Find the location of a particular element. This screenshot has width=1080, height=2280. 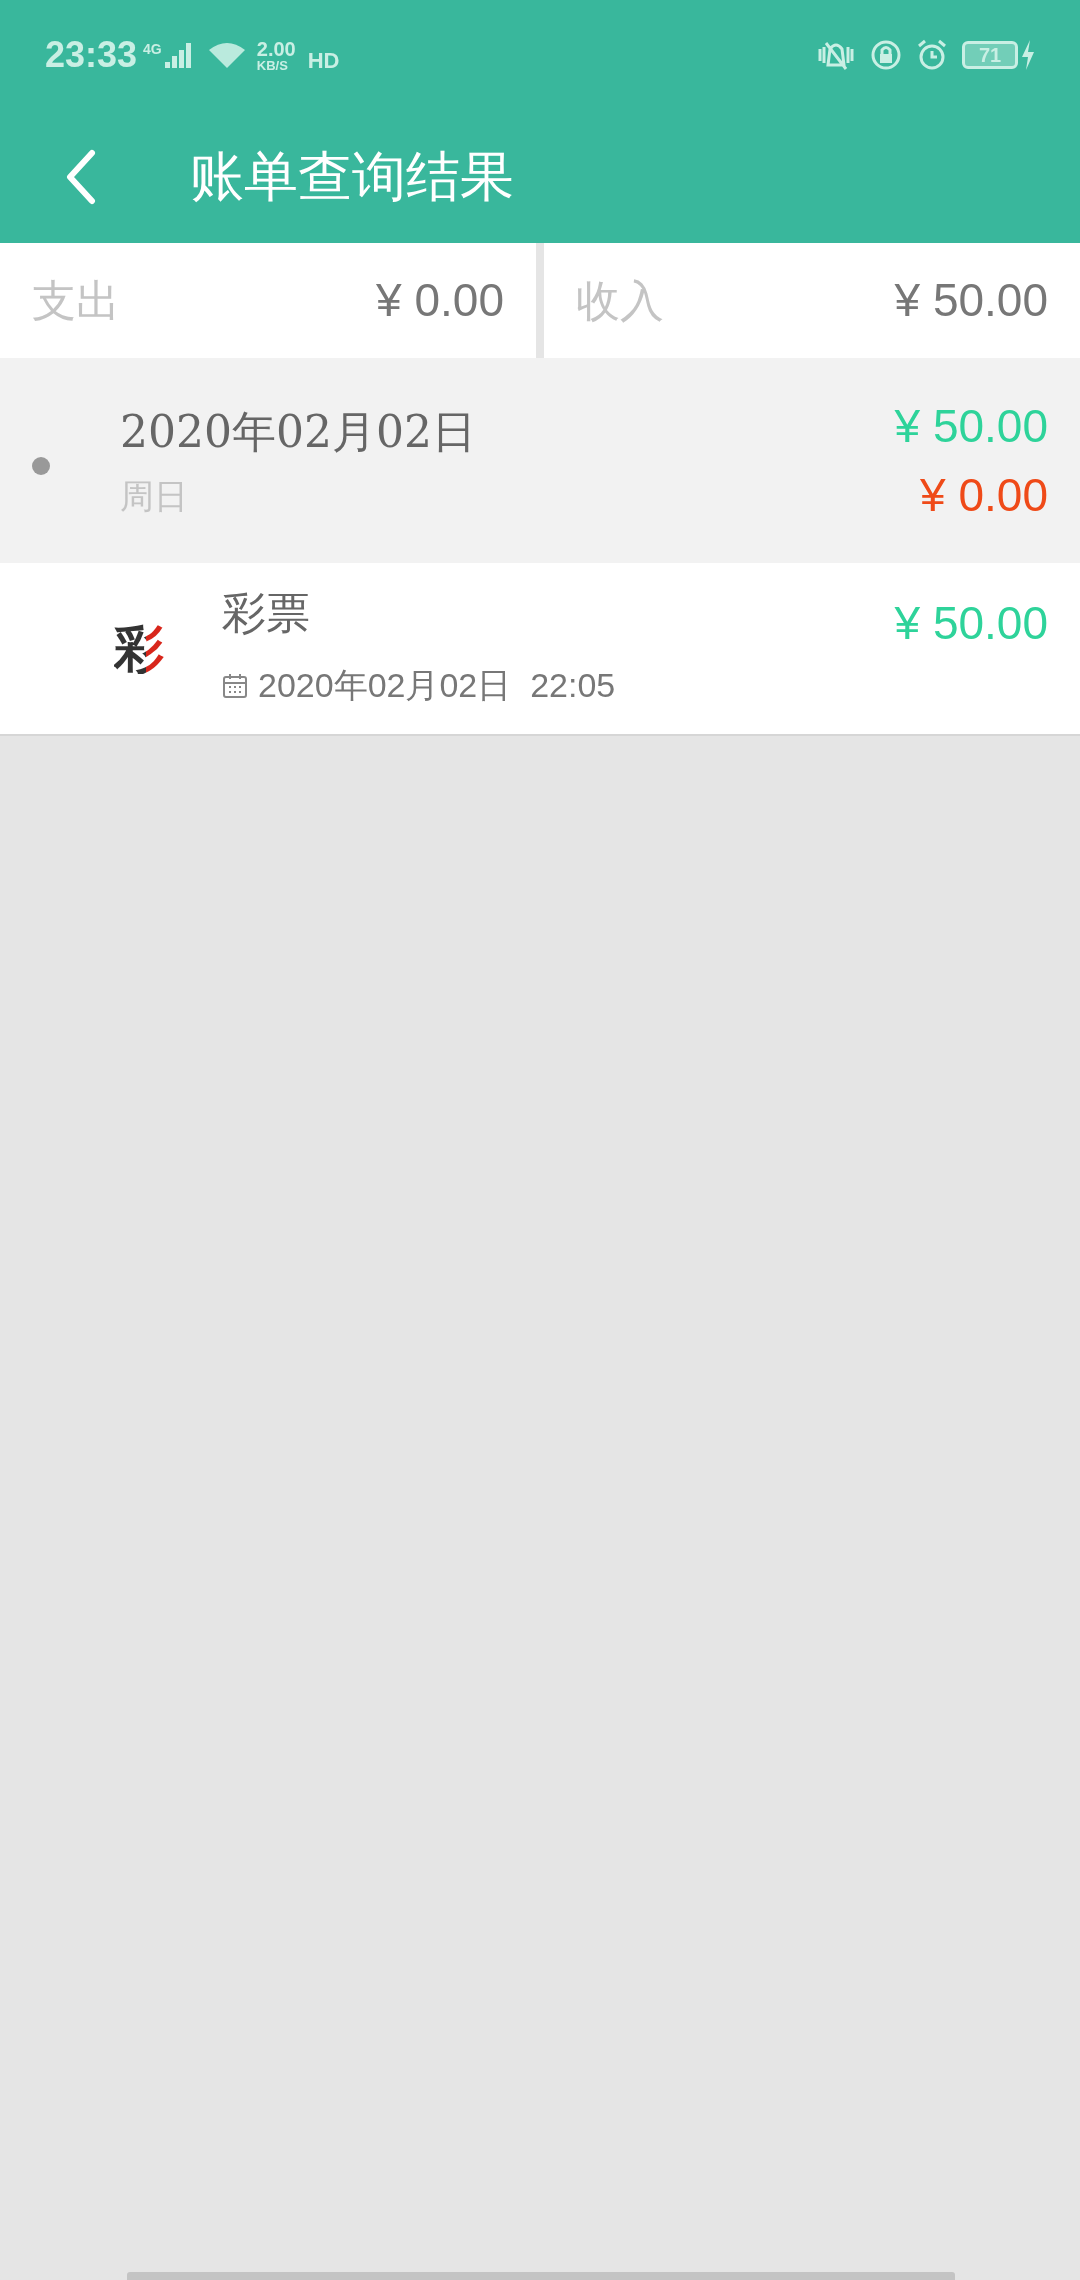

entry-amount: ¥ 50.00 is located at coordinates (971, 623).